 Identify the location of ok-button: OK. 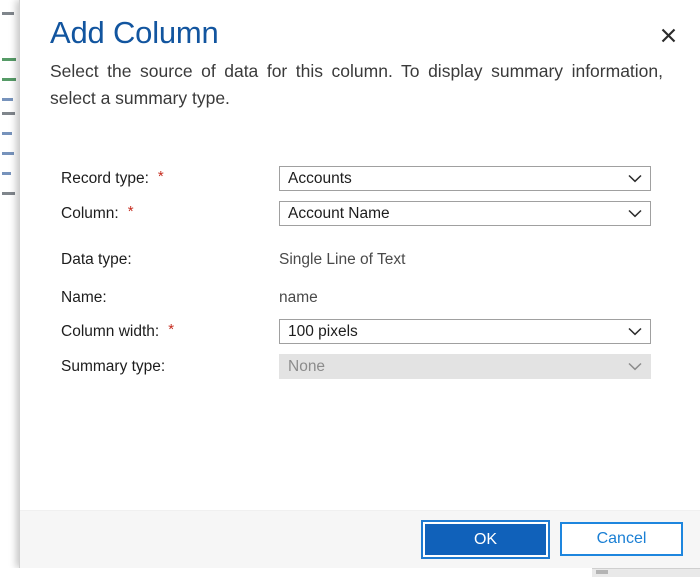
(485, 539).